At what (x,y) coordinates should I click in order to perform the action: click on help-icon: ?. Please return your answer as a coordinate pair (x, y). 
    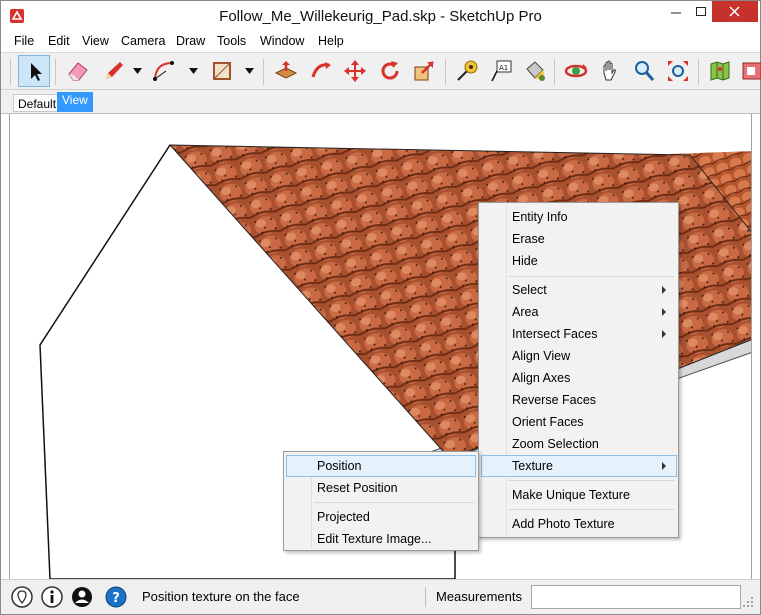
    Looking at the image, I should click on (116, 597).